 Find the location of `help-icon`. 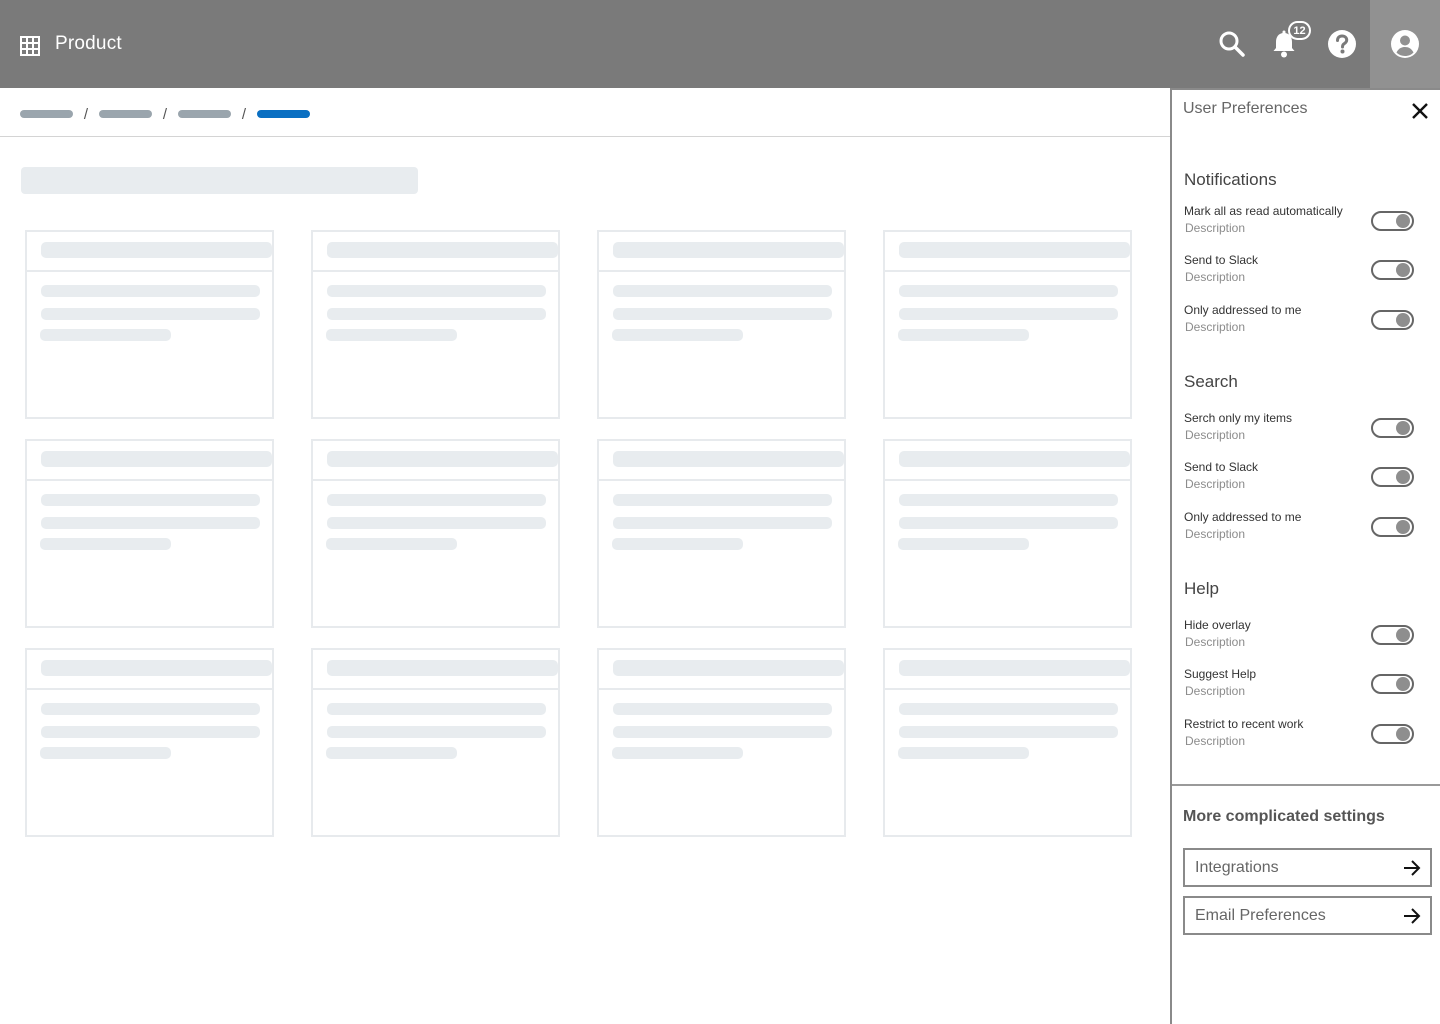

help-icon is located at coordinates (1342, 44).